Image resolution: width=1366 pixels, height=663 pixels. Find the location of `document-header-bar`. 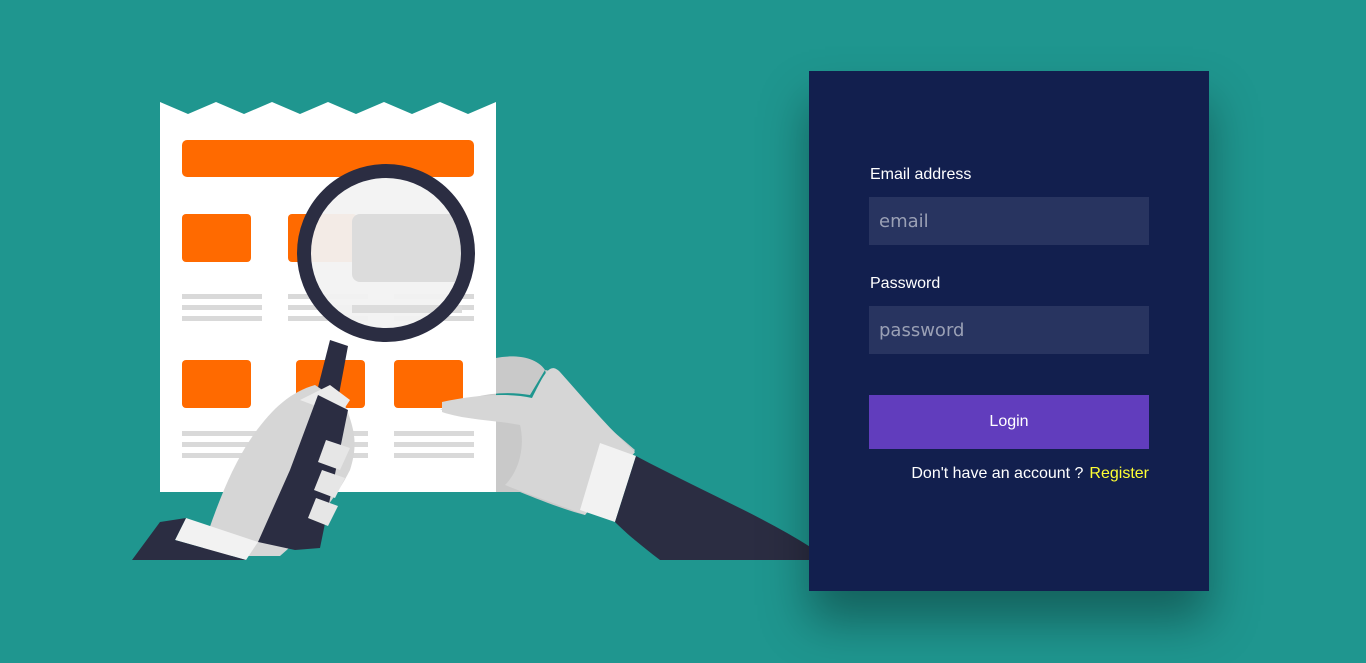

document-header-bar is located at coordinates (328, 158).